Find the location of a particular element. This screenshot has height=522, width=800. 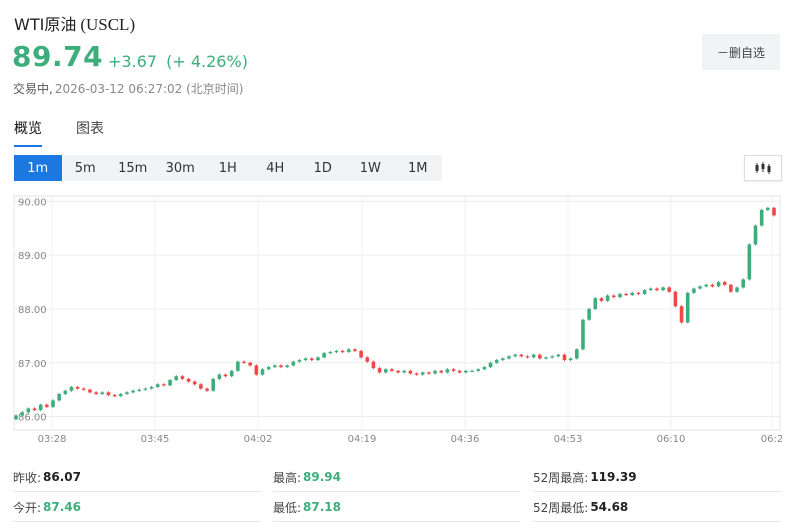

x-tick-label: 03:28 is located at coordinates (52, 439).